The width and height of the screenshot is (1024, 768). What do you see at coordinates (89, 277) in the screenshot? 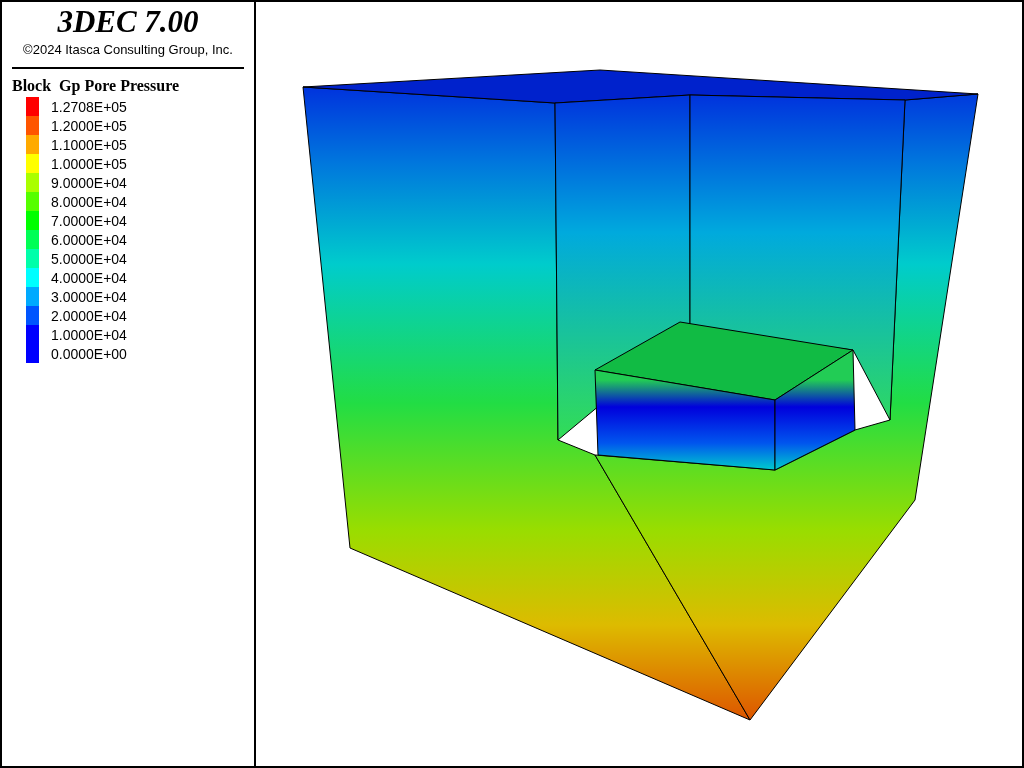
I see `legend-label: 4.0000E+04` at bounding box center [89, 277].